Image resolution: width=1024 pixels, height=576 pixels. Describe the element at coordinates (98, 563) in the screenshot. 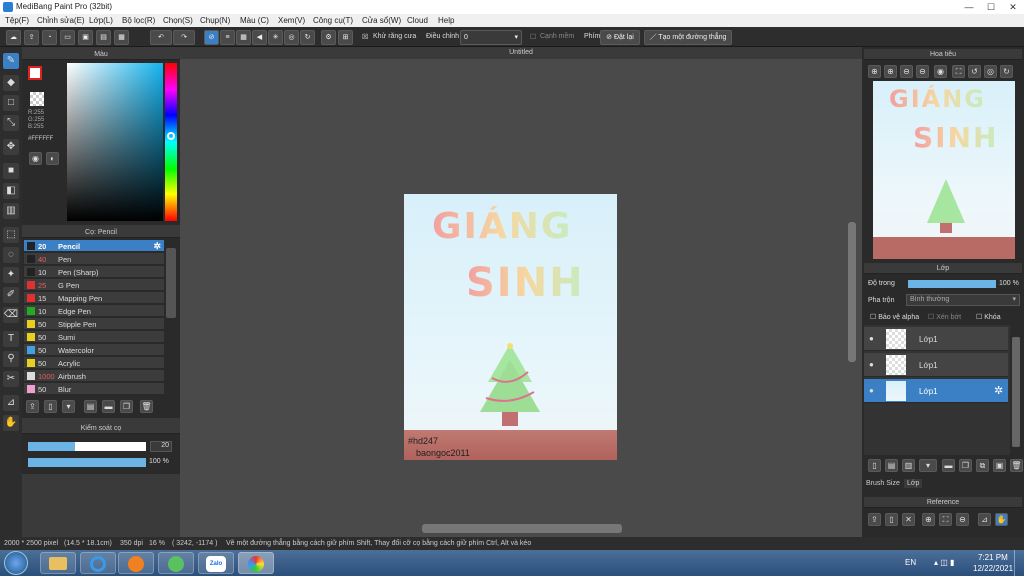

I see `ie-taskbar-icon` at that location.